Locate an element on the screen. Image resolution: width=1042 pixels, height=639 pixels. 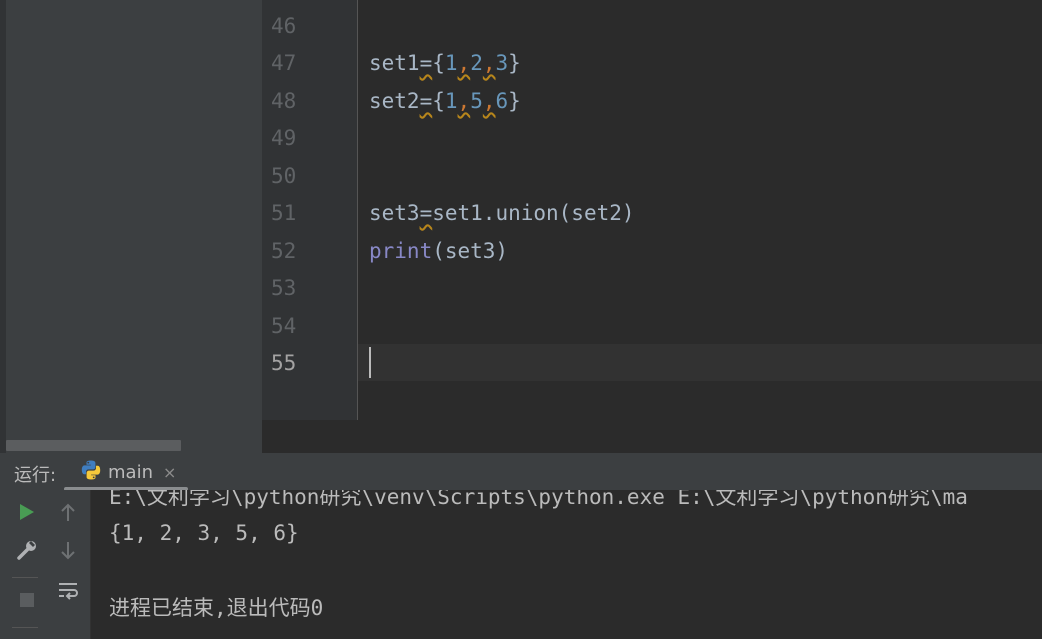
code-line-48: set2={1,5,6} is located at coordinates (445, 101).